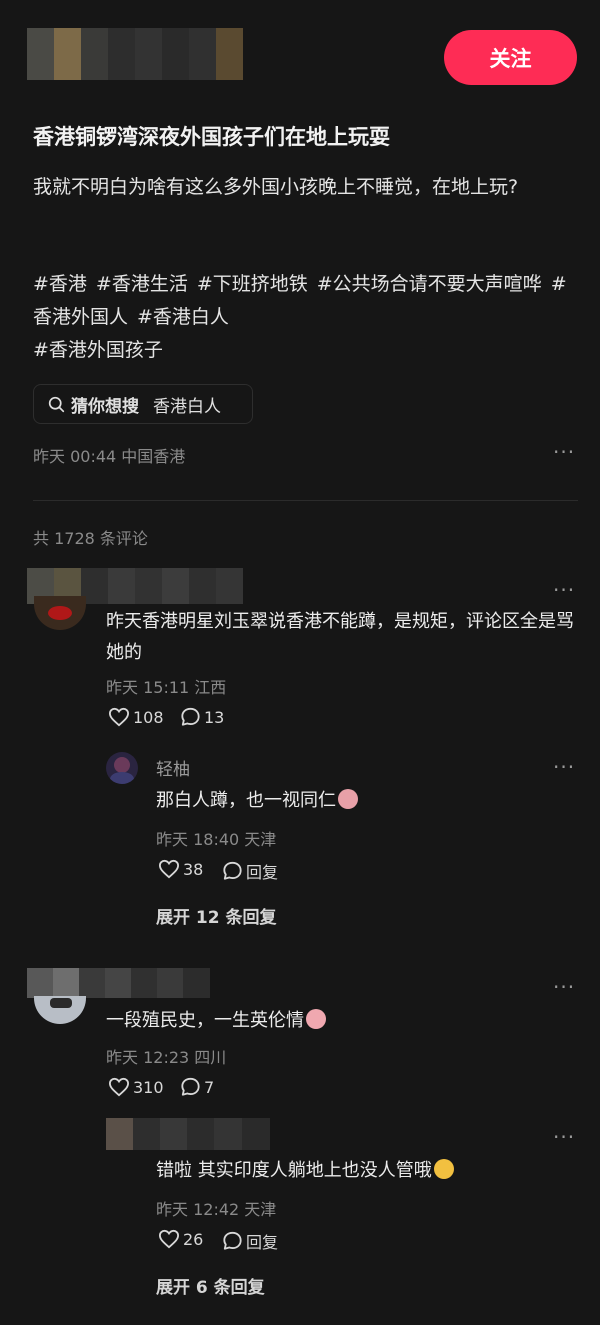  I want to click on hashtag: #香港生活, so click(142, 284).